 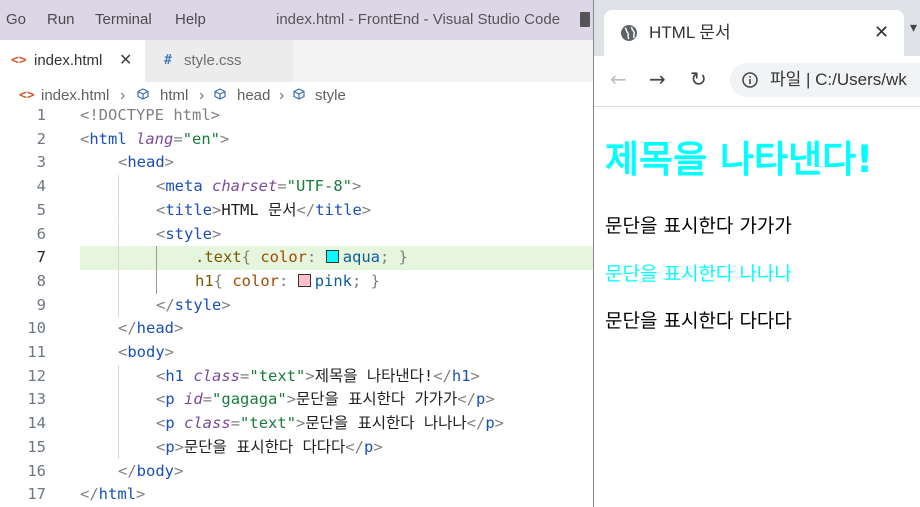 What do you see at coordinates (366, 280) in the screenshot?
I see `code-token: ; }` at bounding box center [366, 280].